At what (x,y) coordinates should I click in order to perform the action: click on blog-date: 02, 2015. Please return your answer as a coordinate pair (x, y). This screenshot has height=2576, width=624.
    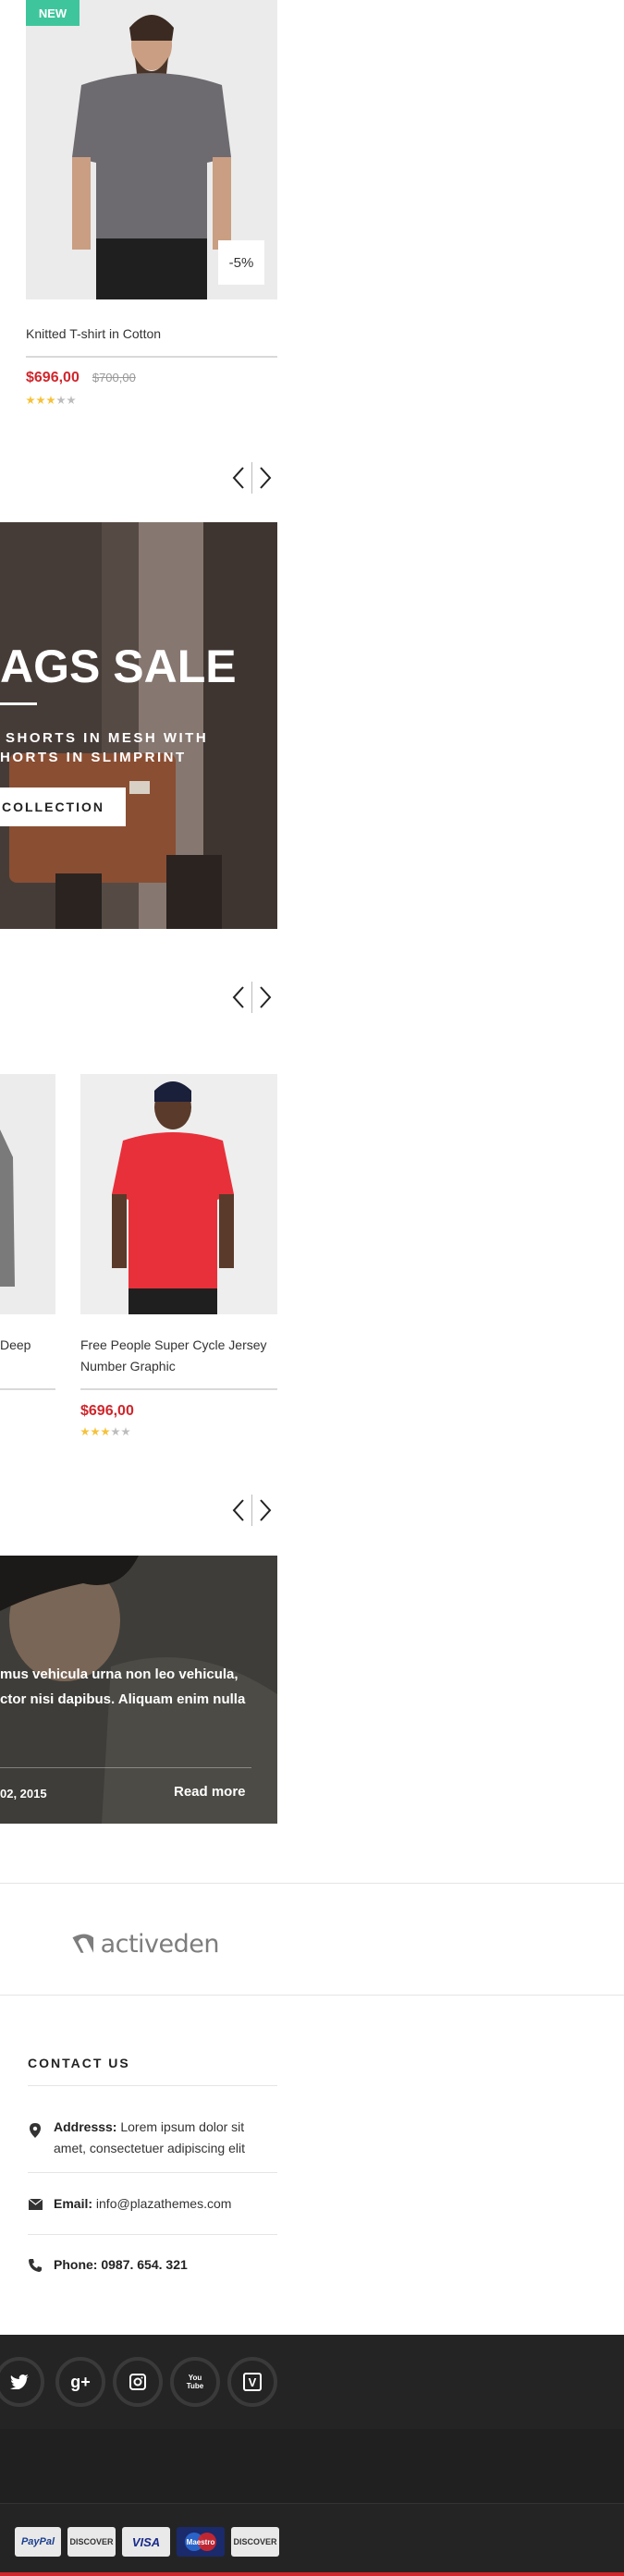
    Looking at the image, I should click on (23, 1794).